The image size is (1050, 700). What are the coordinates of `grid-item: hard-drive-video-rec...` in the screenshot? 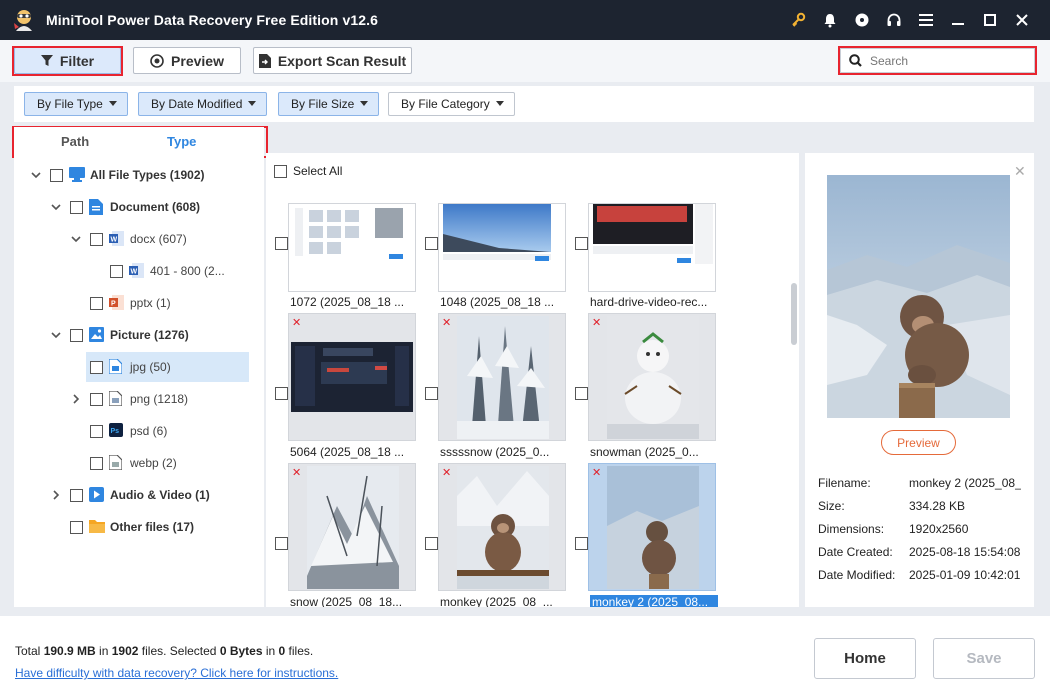 It's located at (641, 236).